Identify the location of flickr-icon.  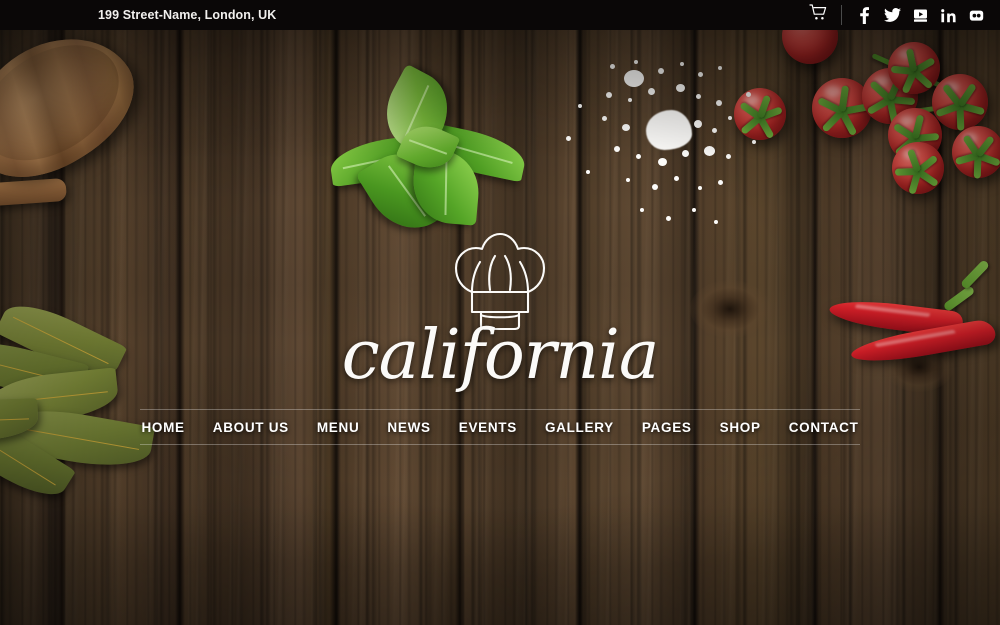
(976, 15).